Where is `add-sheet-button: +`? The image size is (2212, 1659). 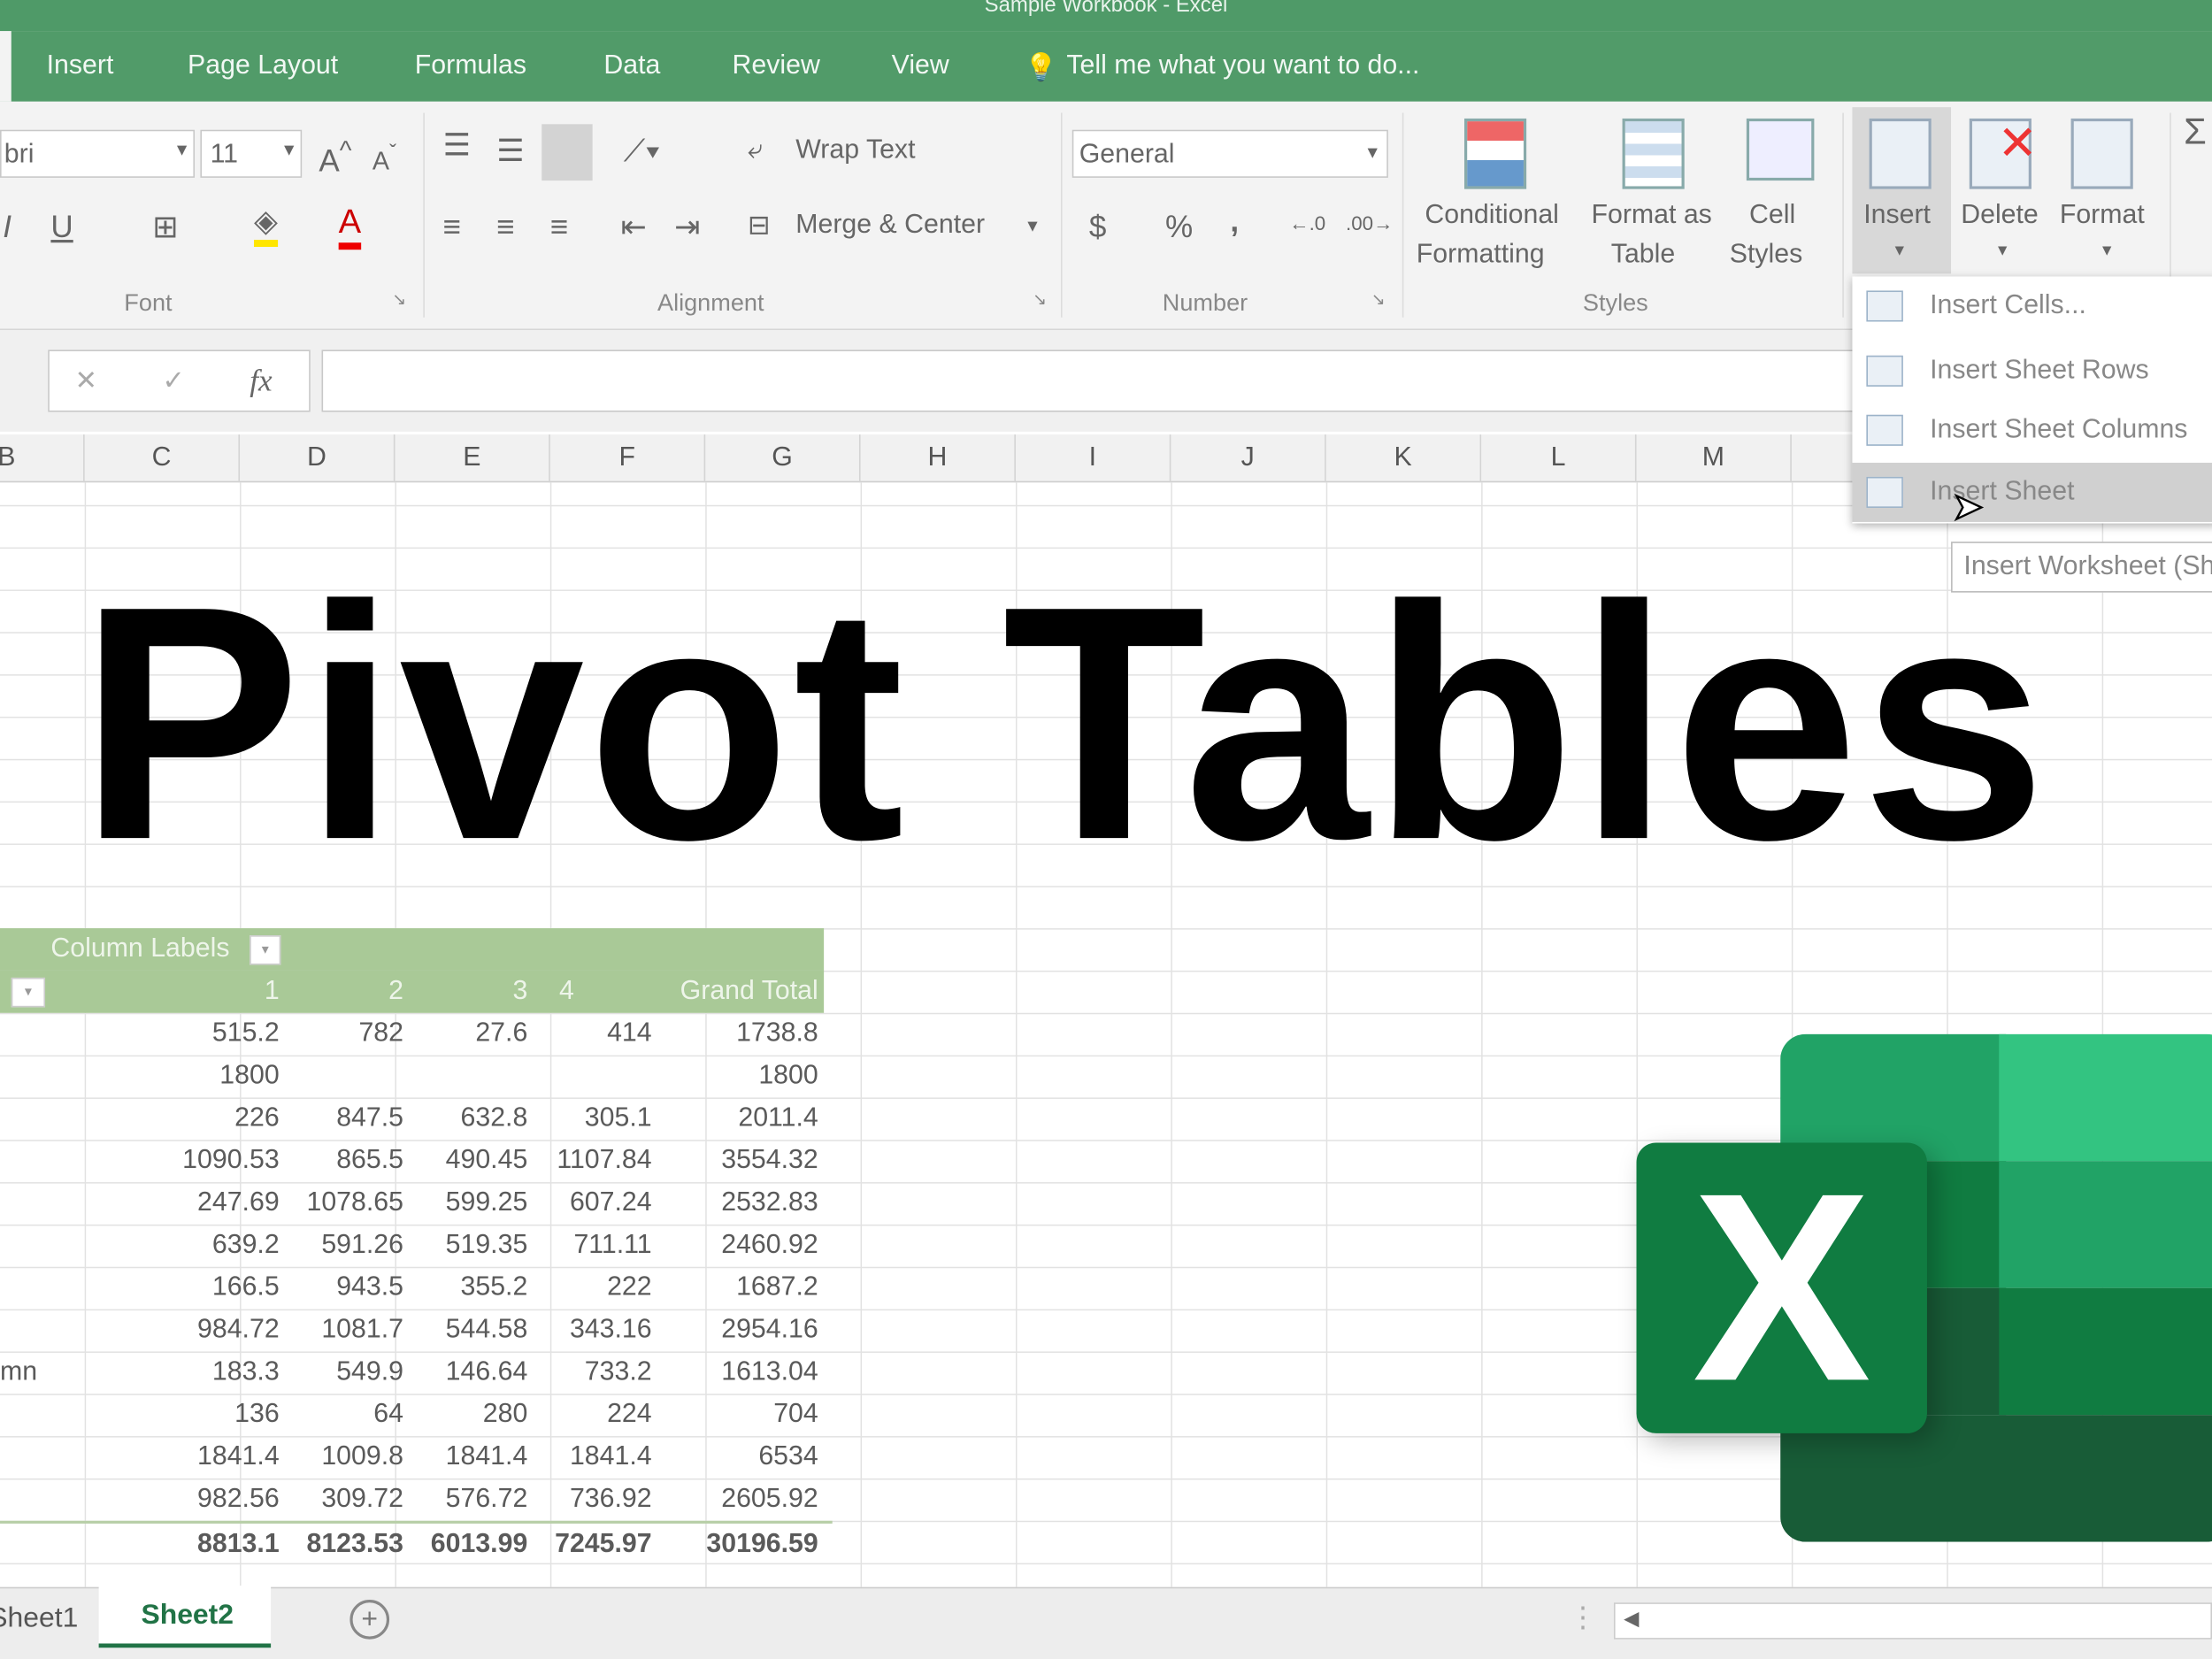 add-sheet-button: + is located at coordinates (370, 1620).